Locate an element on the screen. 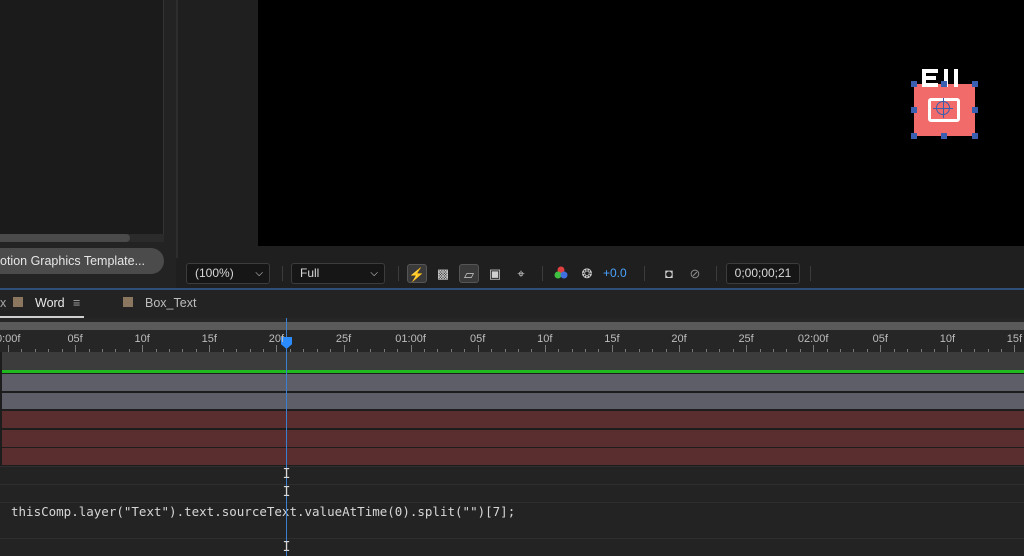 The height and width of the screenshot is (556, 1024). current-time-indicator is located at coordinates (286, 452).